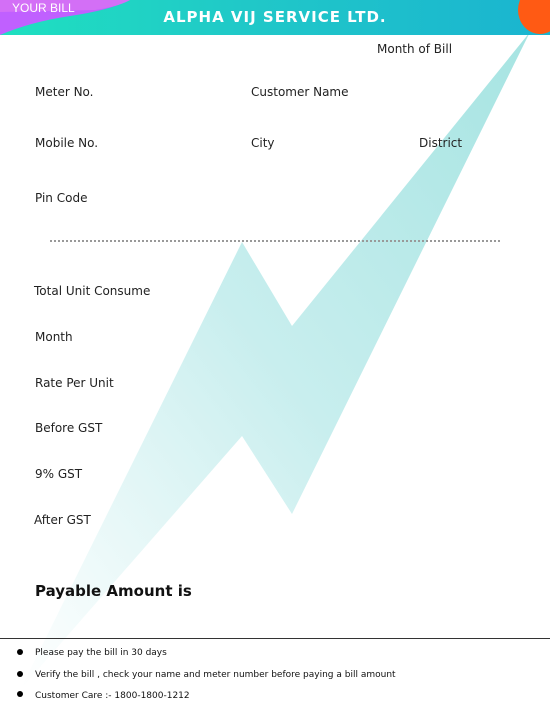 Image resolution: width=550 pixels, height=710 pixels. I want to click on note-item: Customer Care :- 1800-1800-1212, so click(112, 696).